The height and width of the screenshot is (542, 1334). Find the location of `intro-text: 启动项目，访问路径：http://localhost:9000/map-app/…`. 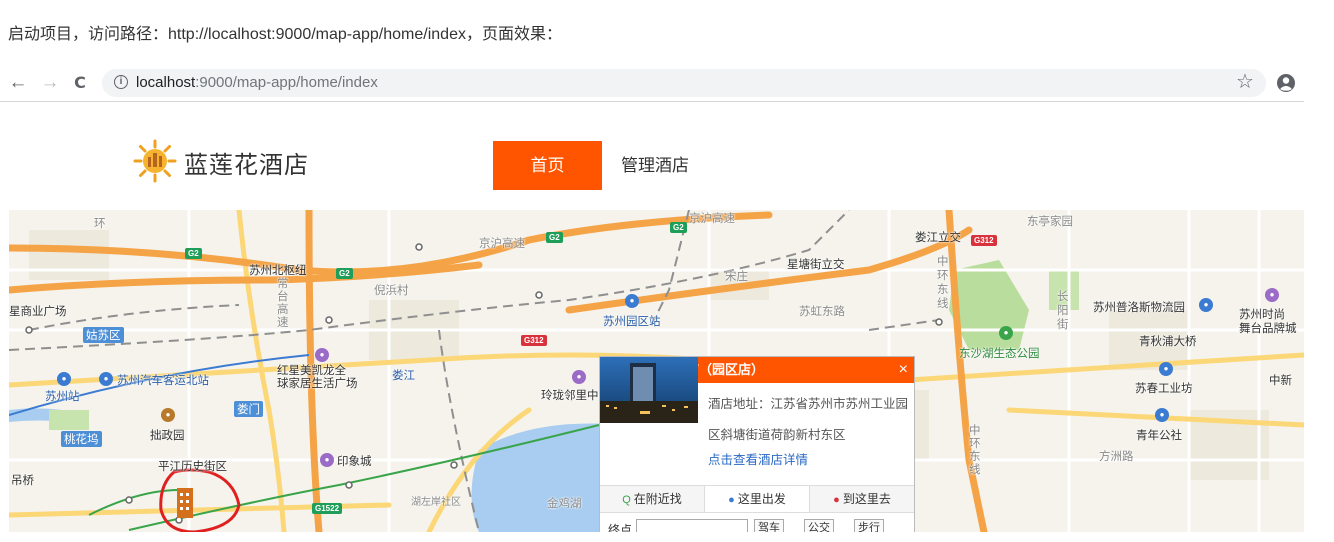

intro-text: 启动项目，访问路径：http://localhost:9000/map-app/… is located at coordinates (285, 34).